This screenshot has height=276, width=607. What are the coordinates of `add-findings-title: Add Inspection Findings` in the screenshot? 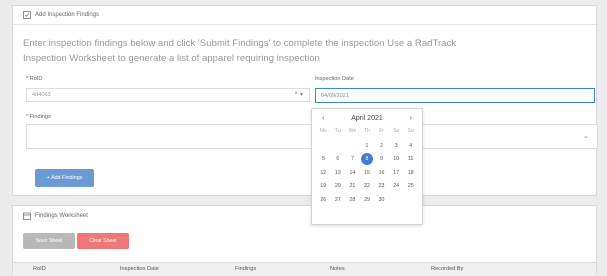 It's located at (67, 15).